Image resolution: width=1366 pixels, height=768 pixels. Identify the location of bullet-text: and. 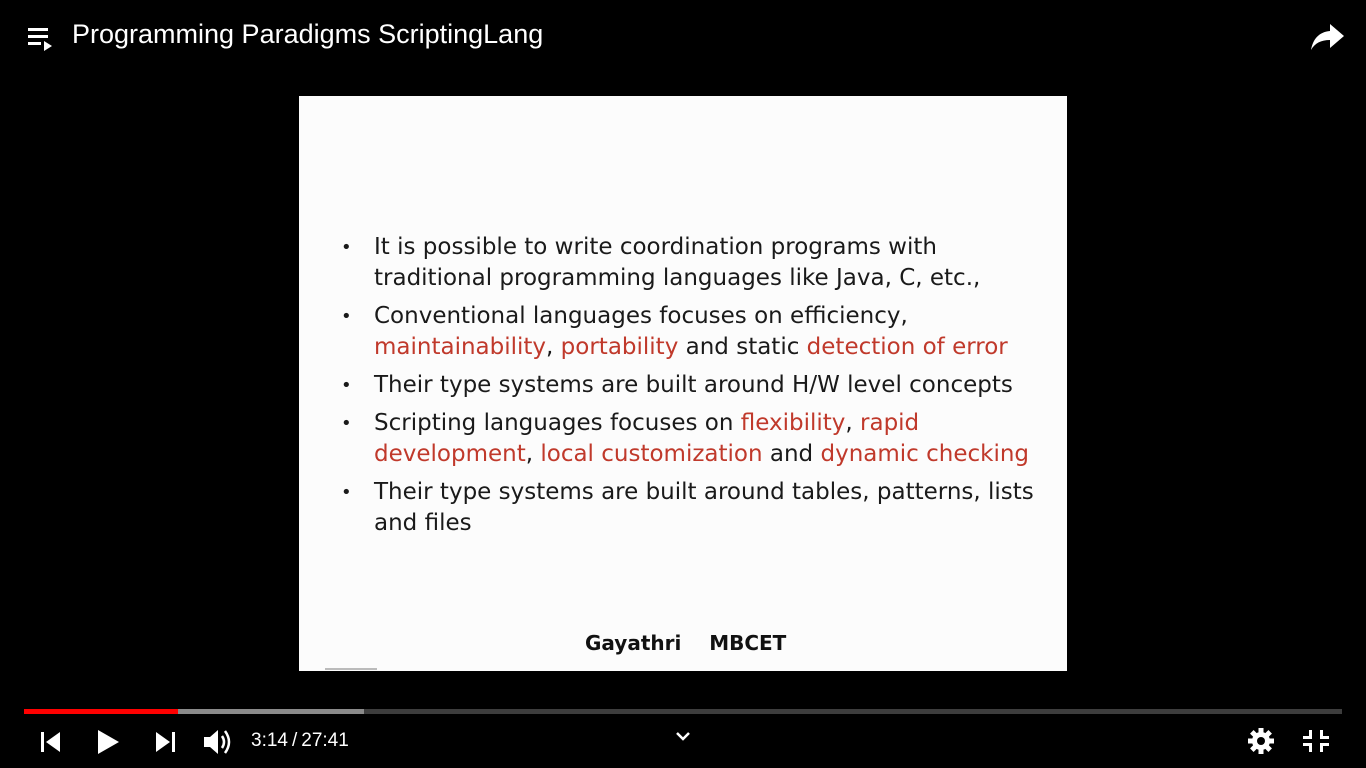
(791, 454).